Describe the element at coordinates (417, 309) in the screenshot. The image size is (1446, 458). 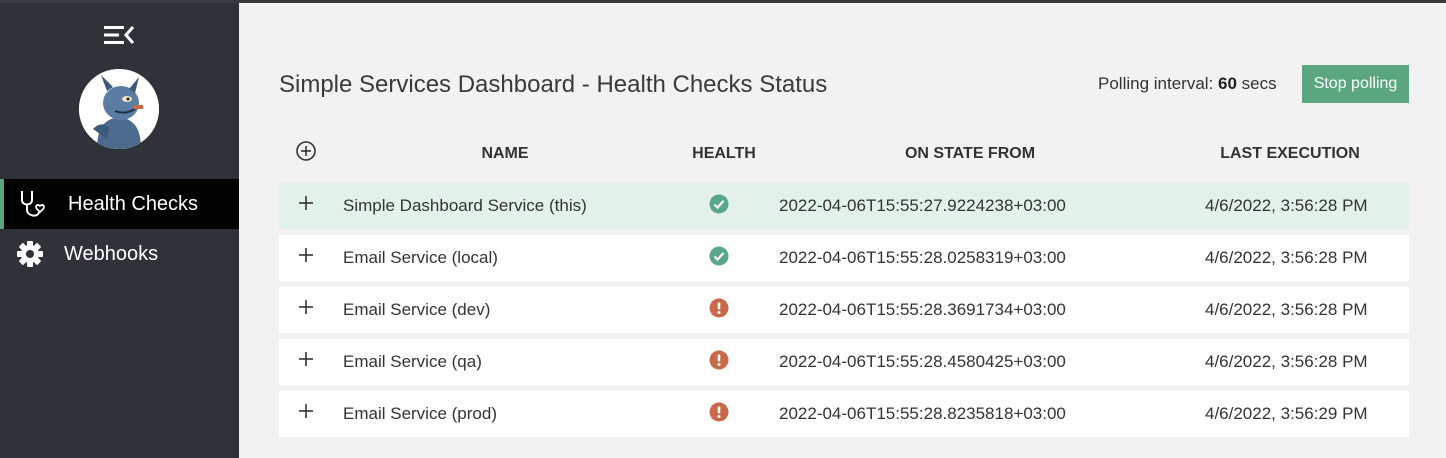
I see `service-name: Email Service (dev)` at that location.